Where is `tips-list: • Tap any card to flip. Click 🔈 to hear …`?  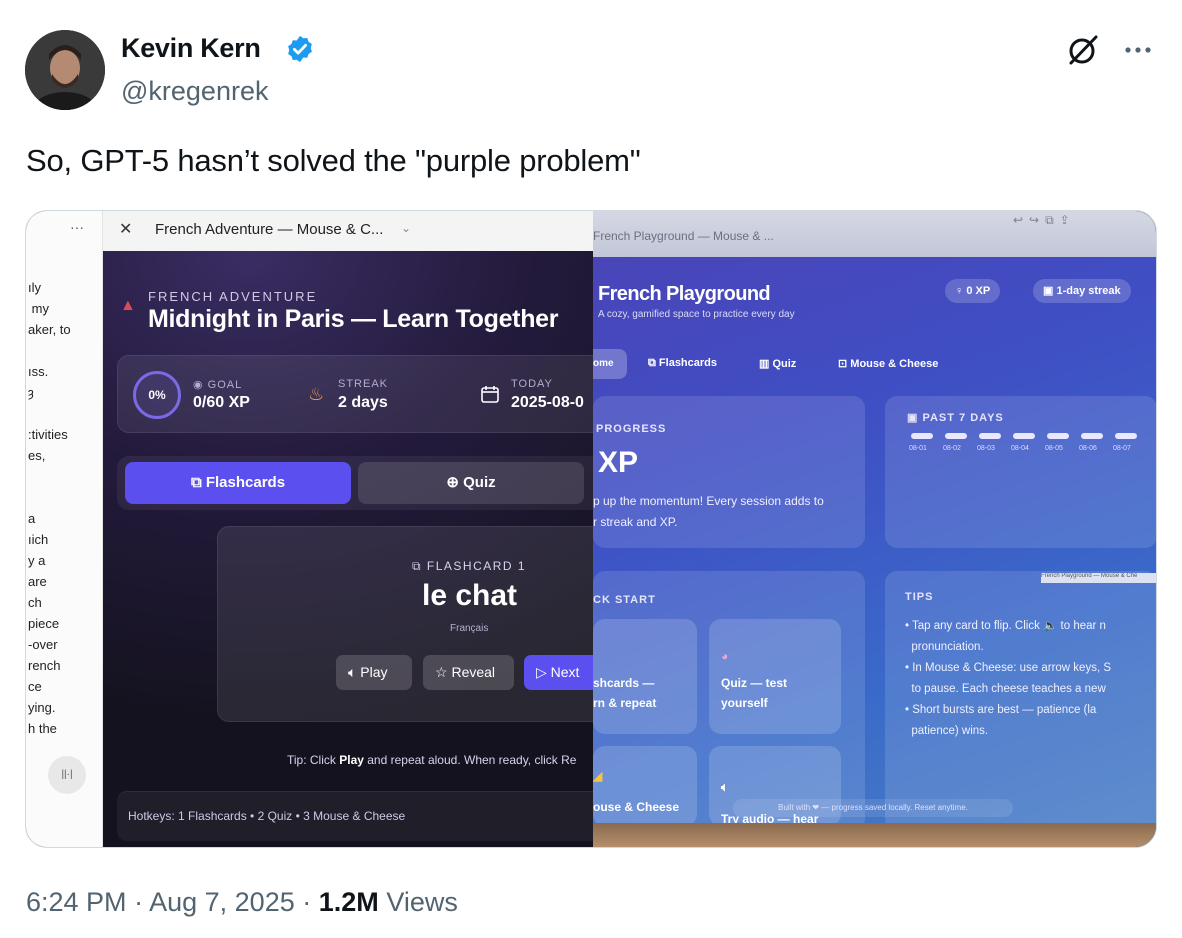 tips-list: • Tap any card to flip. Click 🔈 to hear … is located at coordinates (1008, 678).